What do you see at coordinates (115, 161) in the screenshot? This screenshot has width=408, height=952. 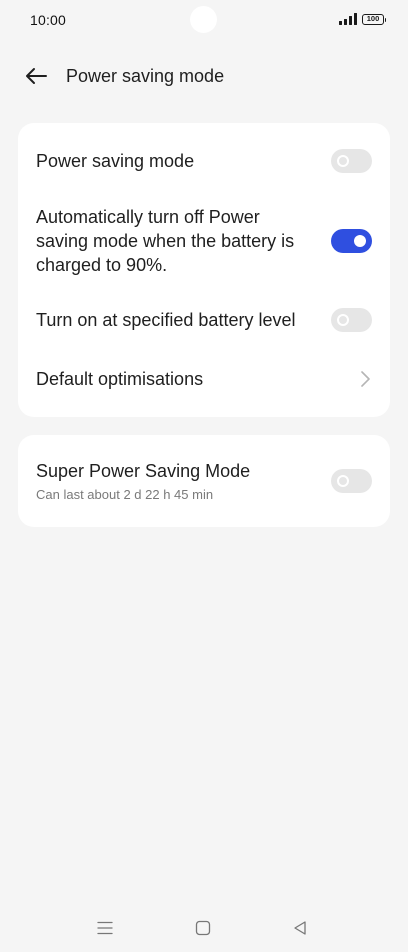 I see `row-label: Power saving mode` at bounding box center [115, 161].